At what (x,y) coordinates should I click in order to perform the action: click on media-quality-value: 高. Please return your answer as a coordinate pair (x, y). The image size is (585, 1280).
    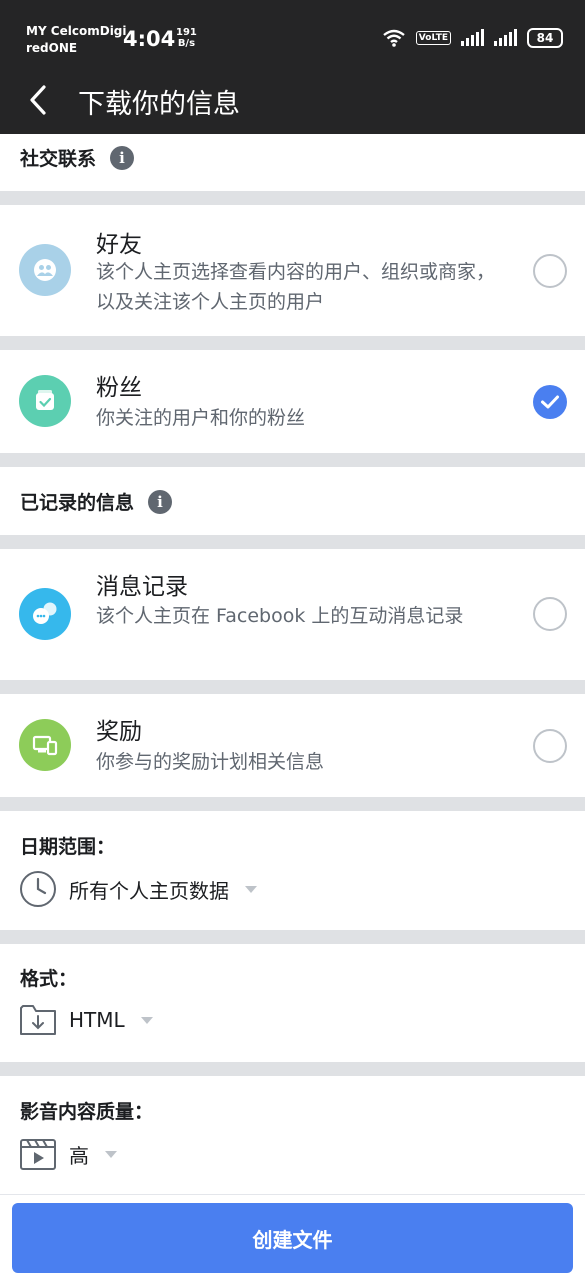
    Looking at the image, I should click on (79, 1155).